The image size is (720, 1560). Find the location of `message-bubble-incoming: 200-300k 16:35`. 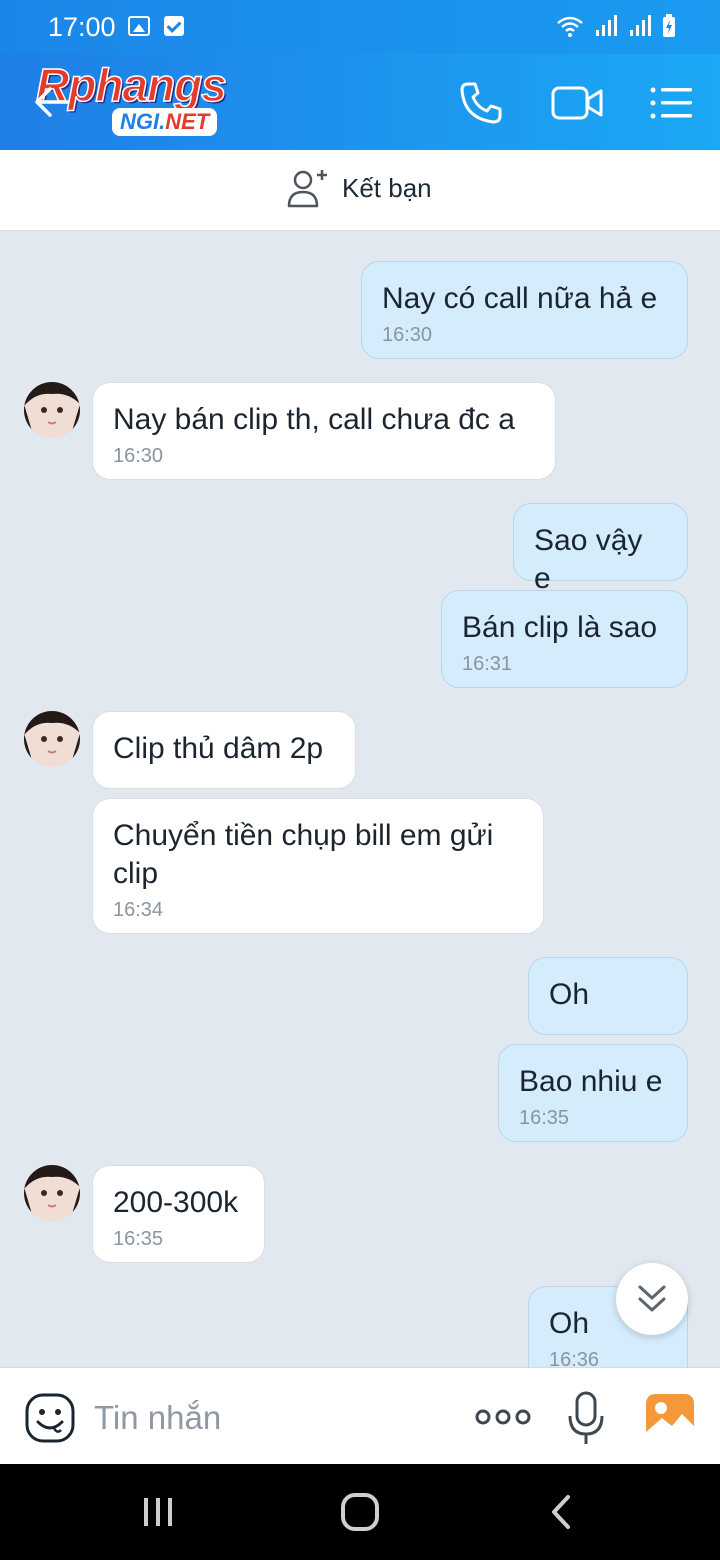

message-bubble-incoming: 200-300k 16:35 is located at coordinates (178, 1214).